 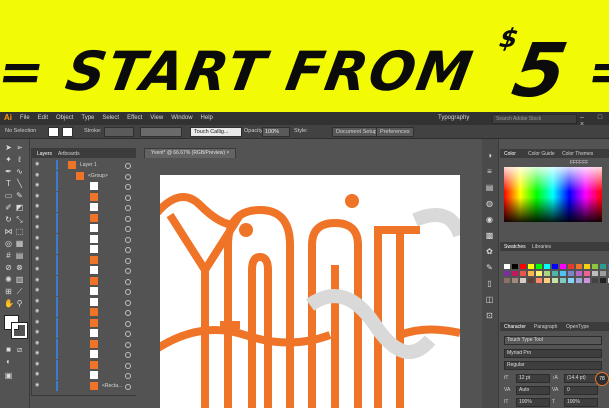 I want to click on slice-tool-icon: ⟋, so click(x=19, y=291).